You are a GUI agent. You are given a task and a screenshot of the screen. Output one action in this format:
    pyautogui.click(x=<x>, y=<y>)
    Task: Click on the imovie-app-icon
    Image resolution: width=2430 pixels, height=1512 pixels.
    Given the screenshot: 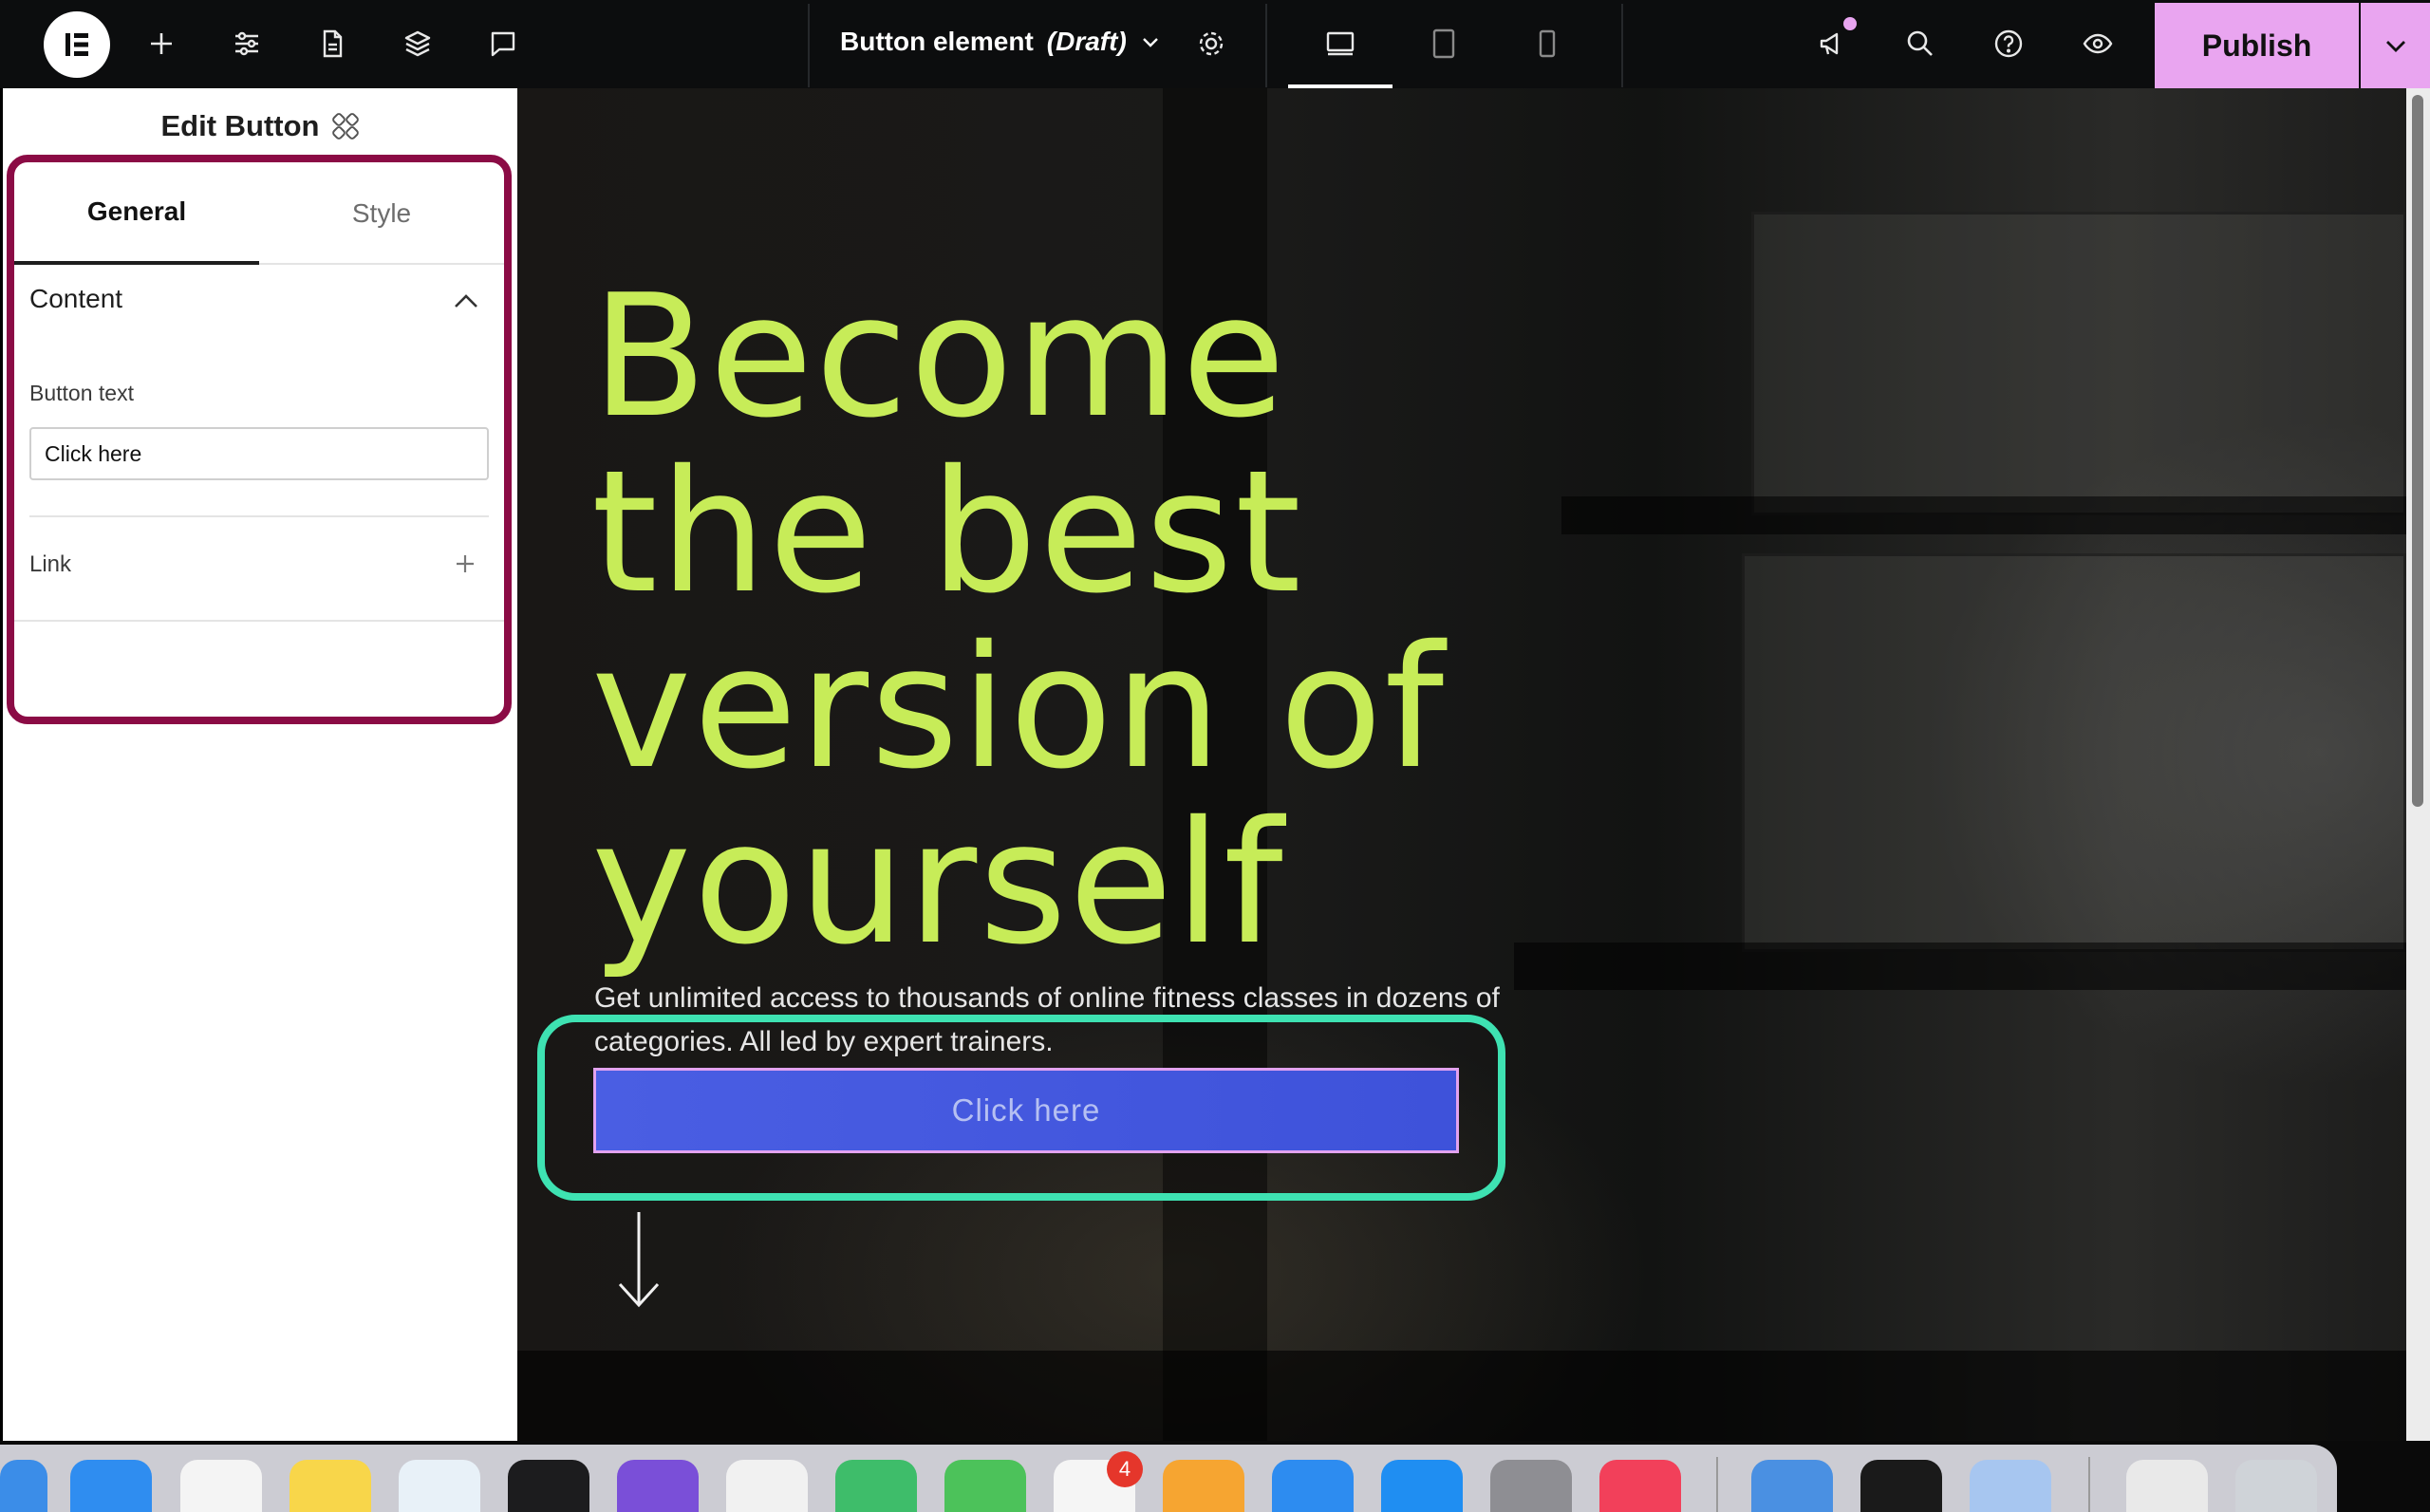 What is the action you would take?
    pyautogui.click(x=658, y=1486)
    